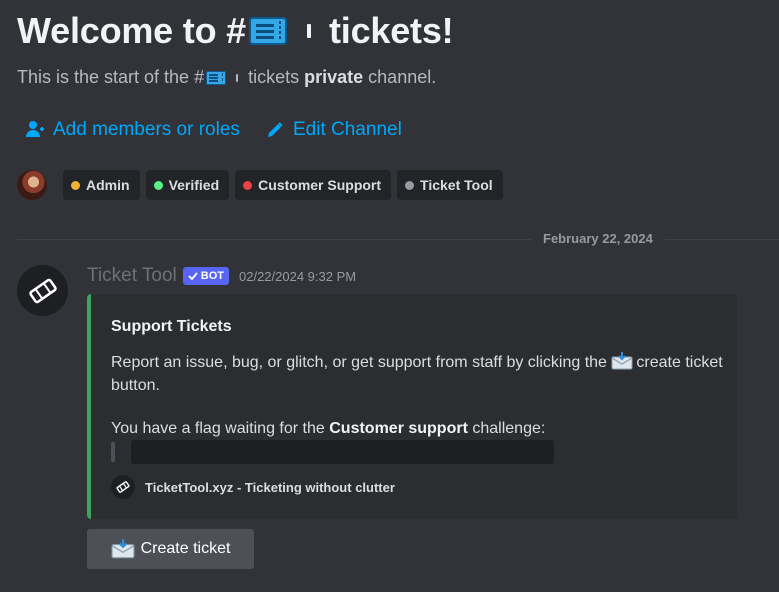 This screenshot has width=779, height=592. Describe the element at coordinates (402, 77) in the screenshot. I see `subtitle-suffix: channel.` at that location.